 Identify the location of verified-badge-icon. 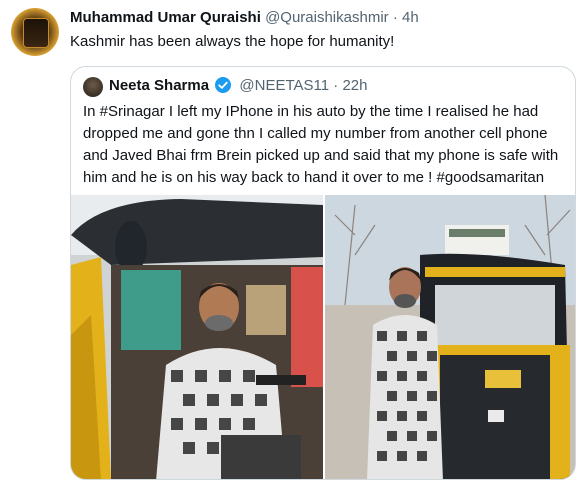
(223, 85).